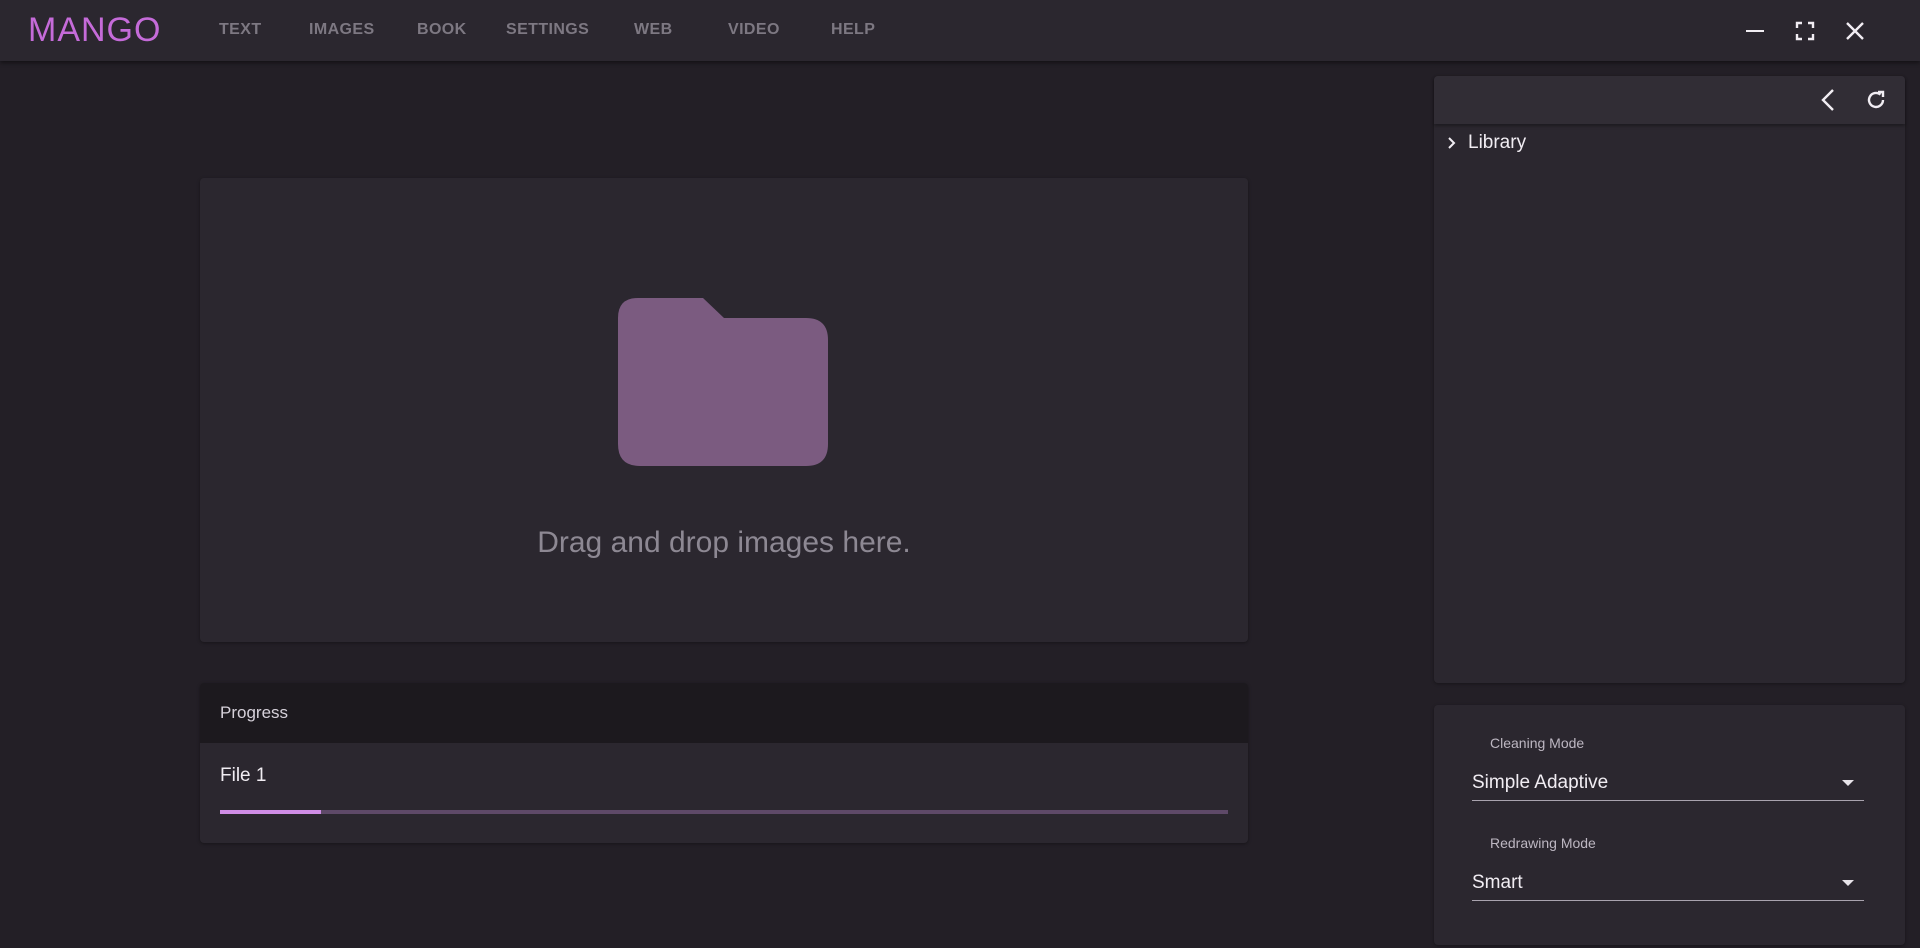 Image resolution: width=1920 pixels, height=948 pixels. I want to click on tree-item-label: Library, so click(1497, 142).